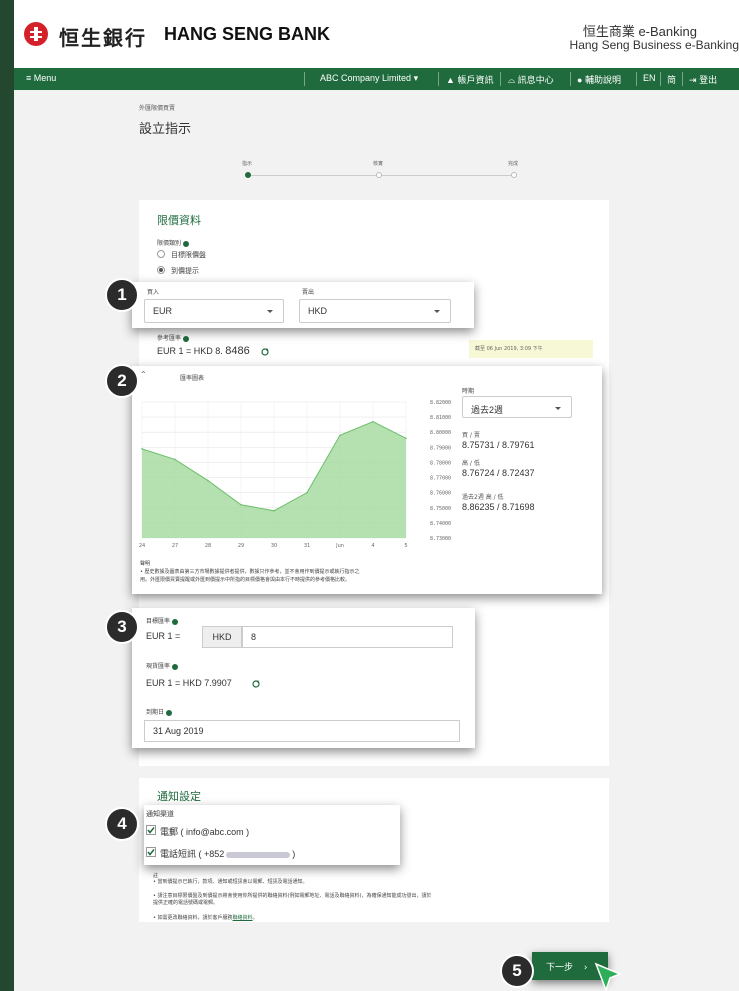  I want to click on period-select: 過去2週, so click(517, 407).